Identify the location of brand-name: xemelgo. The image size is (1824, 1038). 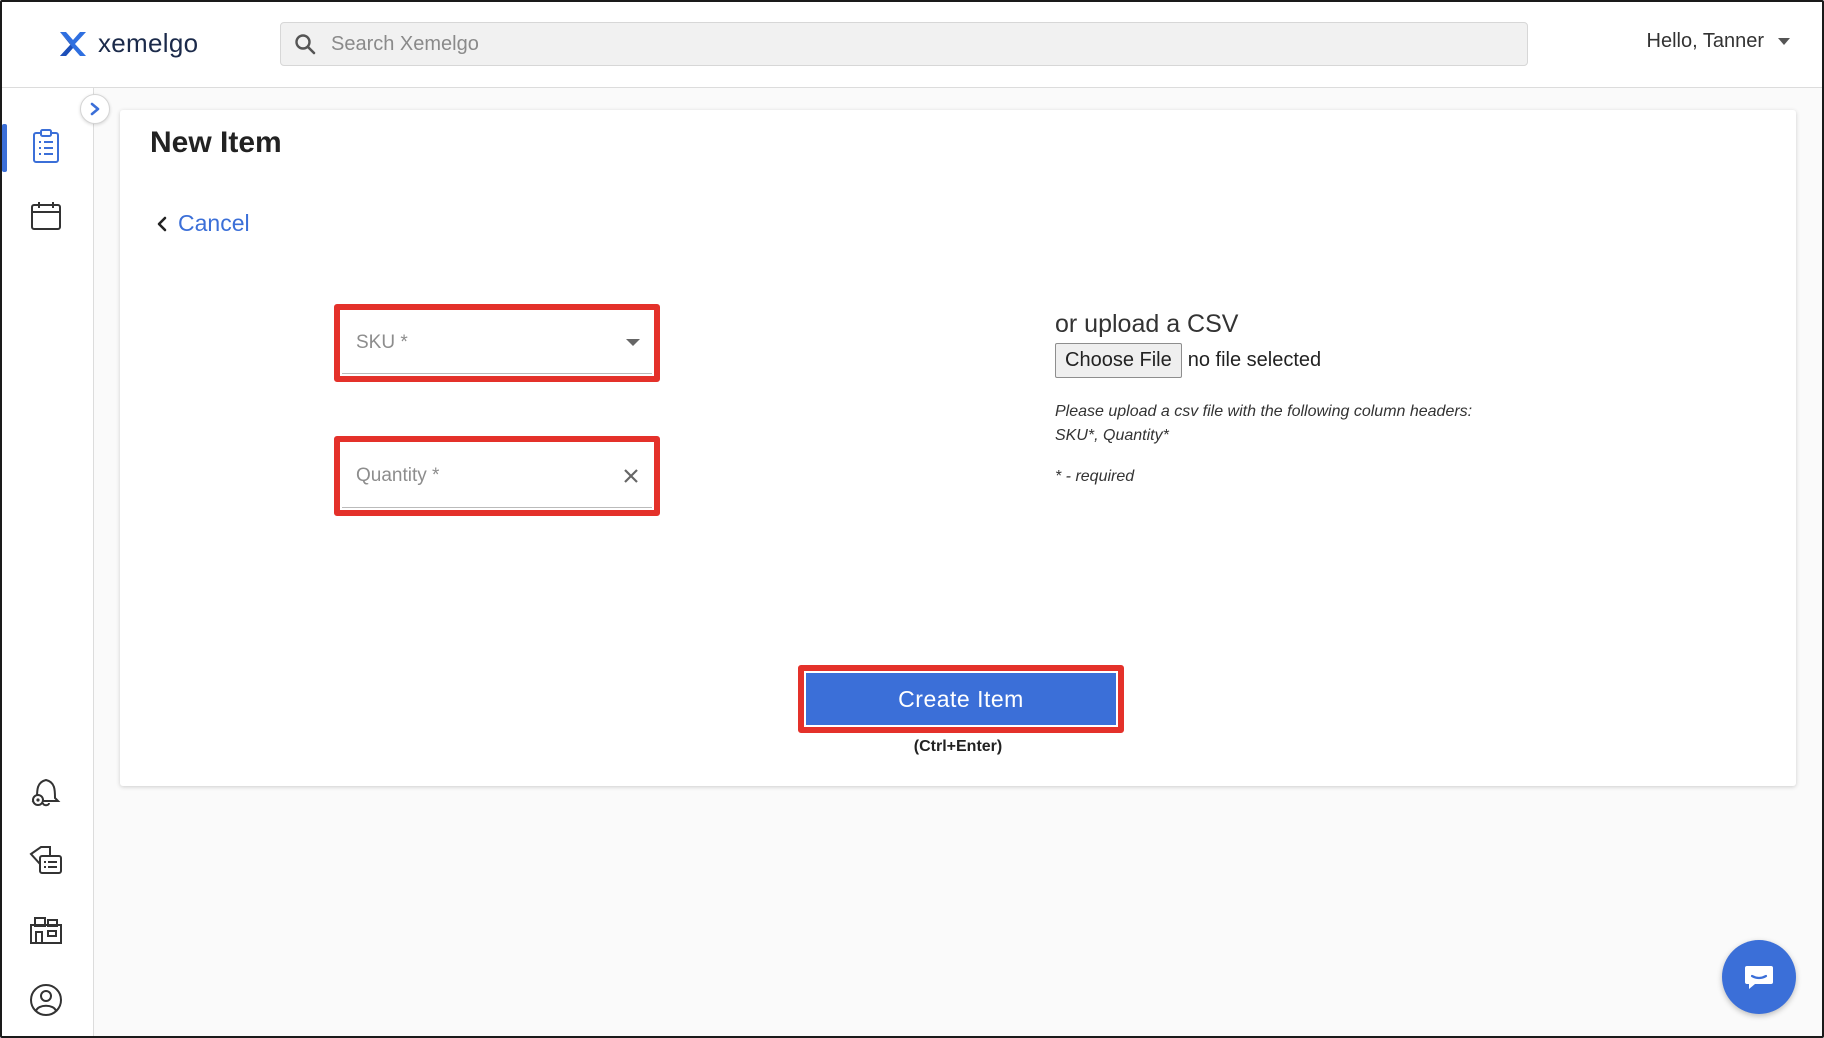
(148, 43).